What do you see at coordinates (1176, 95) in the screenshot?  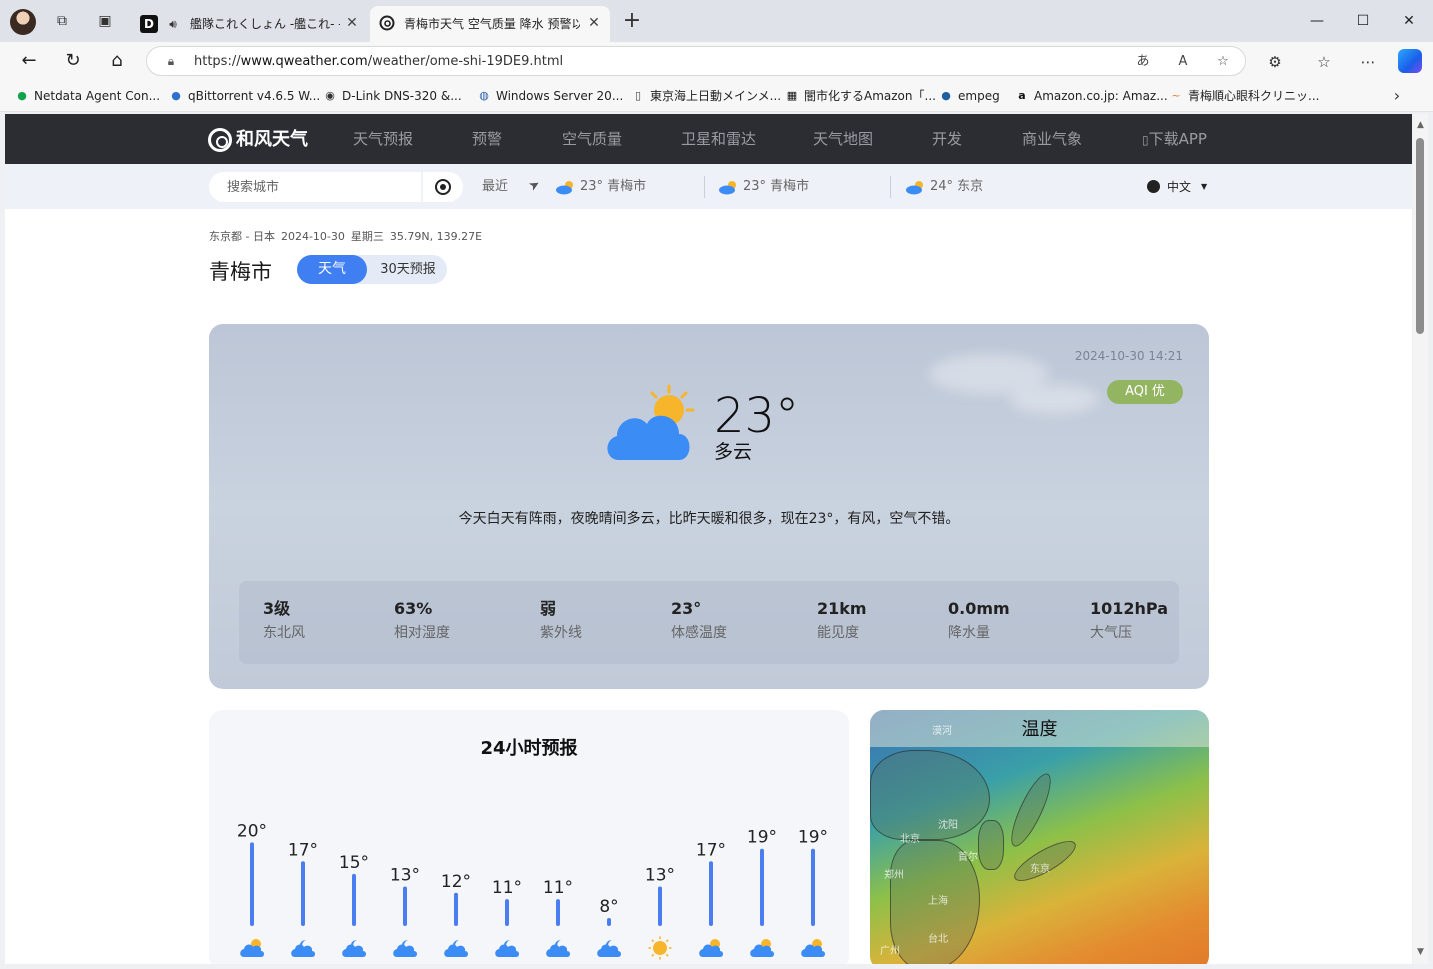 I see `clinic-icon: ~` at bounding box center [1176, 95].